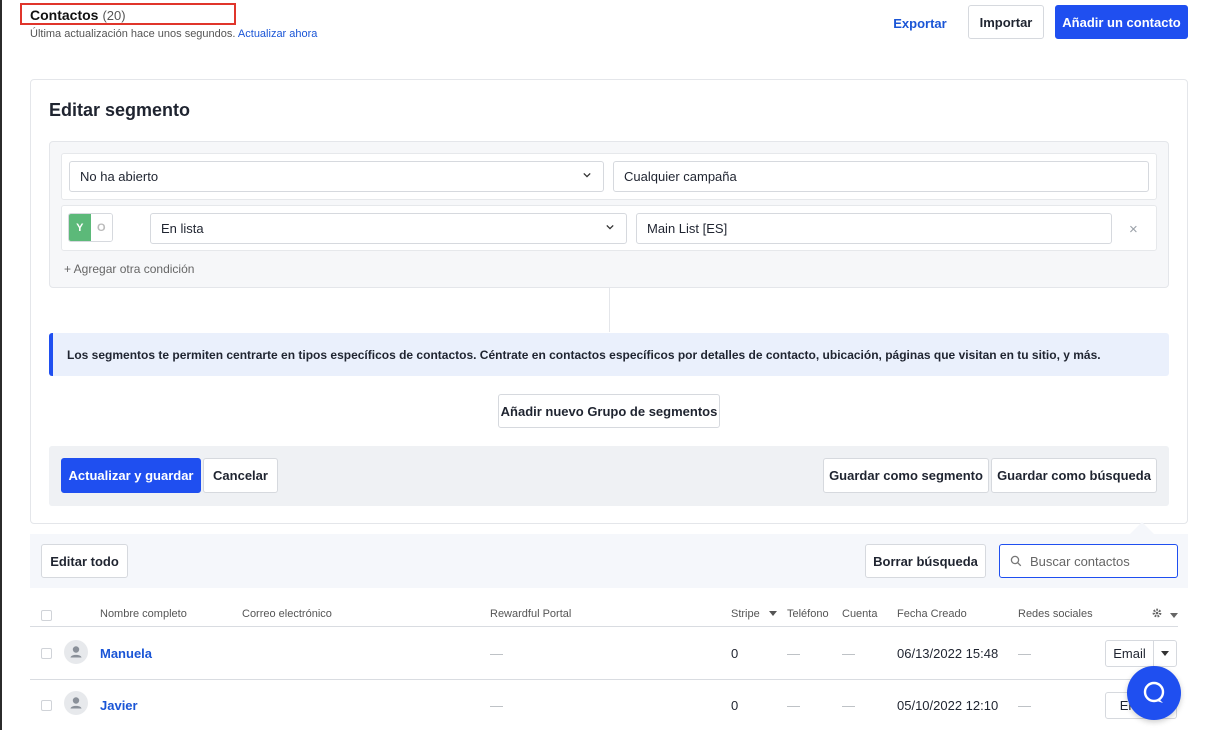 The image size is (1215, 730). I want to click on remove-condition-icon: ×, so click(1133, 229).